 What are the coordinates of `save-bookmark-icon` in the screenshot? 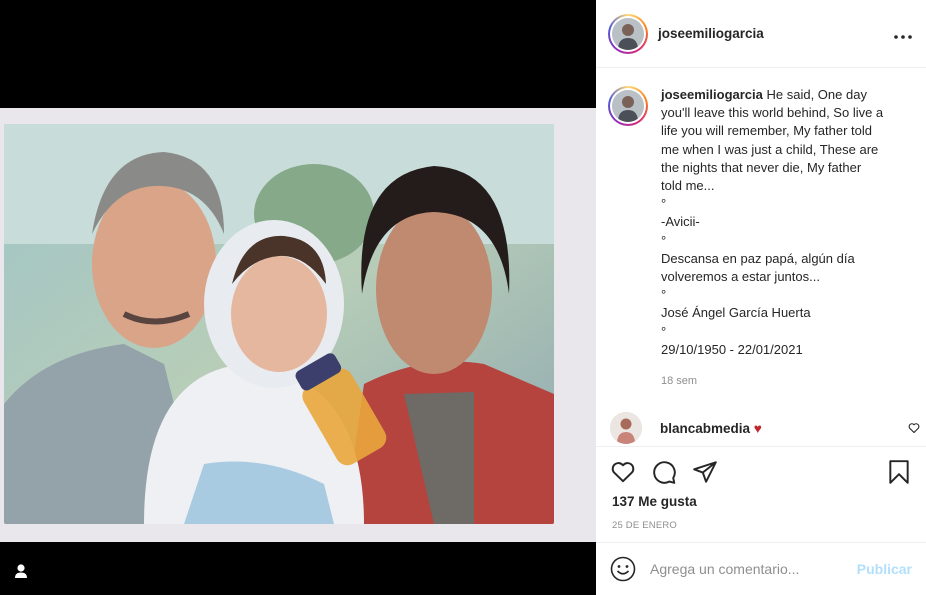 It's located at (899, 472).